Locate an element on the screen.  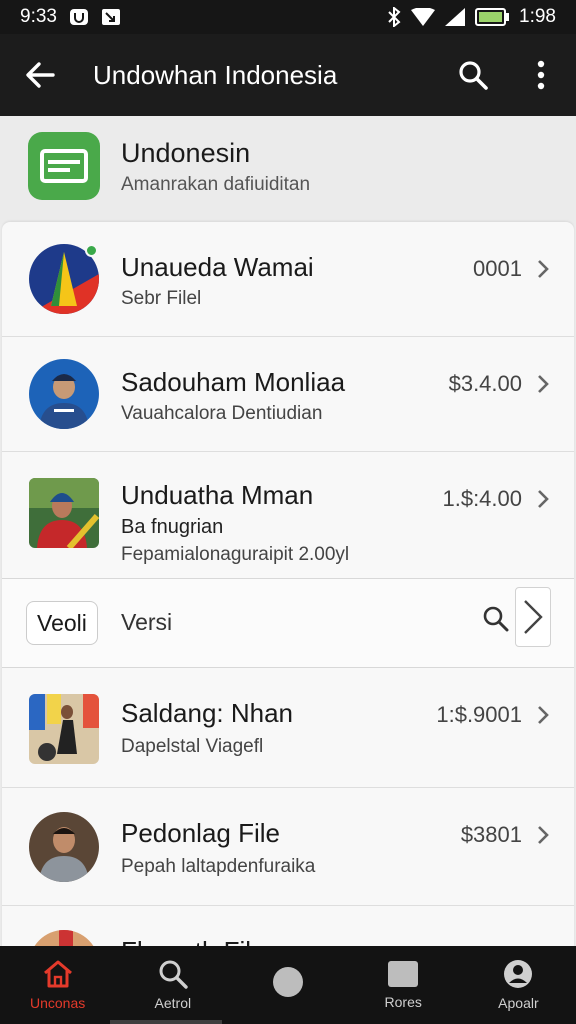
battery-icon is located at coordinates (492, 17).